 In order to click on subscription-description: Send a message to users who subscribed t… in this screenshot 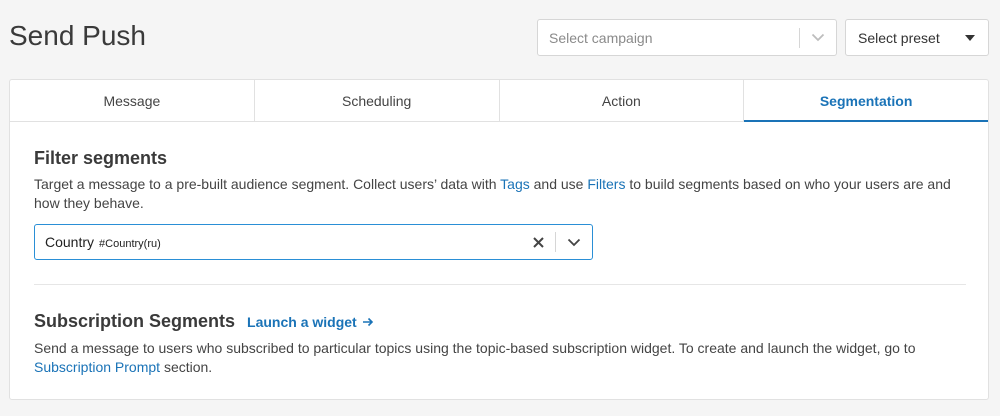, I will do `click(499, 358)`.